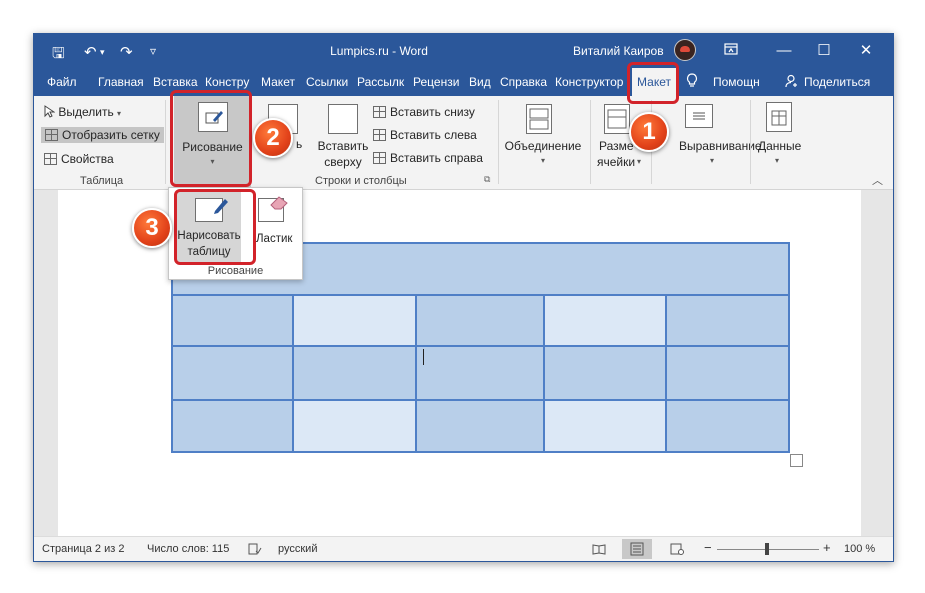 The image size is (925, 593). I want to click on insert-left-button: Вставить слева, so click(425, 135).